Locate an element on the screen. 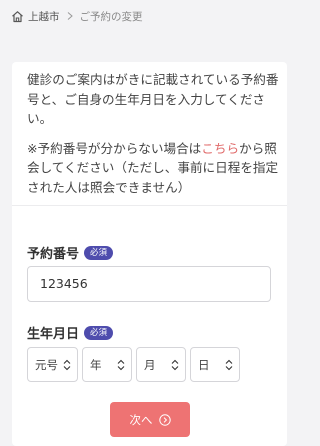  year-select: 年 is located at coordinates (107, 364).